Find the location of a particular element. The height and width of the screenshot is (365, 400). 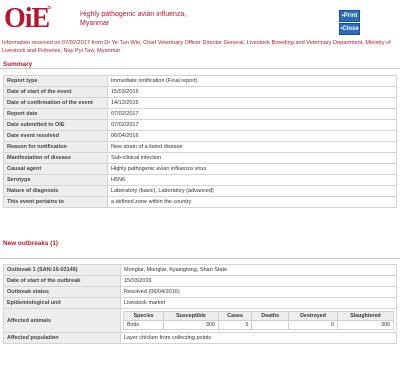

new-outbreaks-heading: New outbreaks (1) is located at coordinates (31, 243).